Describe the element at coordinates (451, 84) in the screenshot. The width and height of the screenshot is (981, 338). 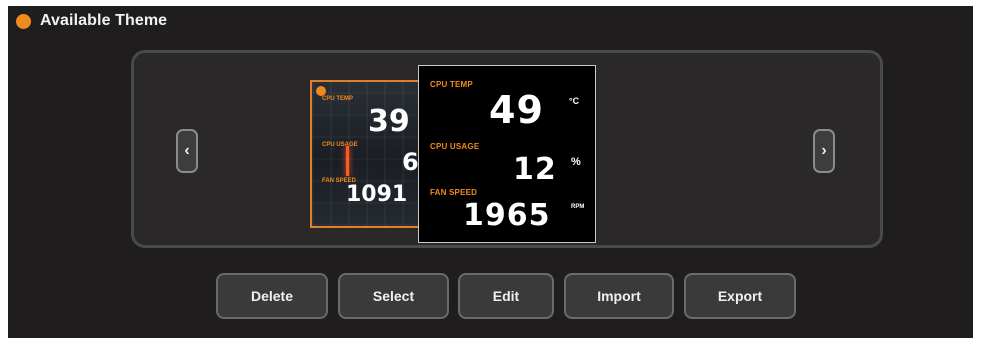
I see `cpu-temp-label: CPU TEMP` at that location.